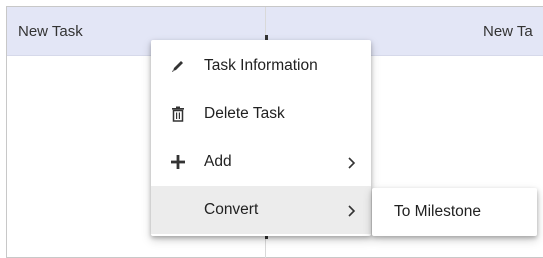 The image size is (543, 258). I want to click on menu-item-convert: Convert, so click(261, 210).